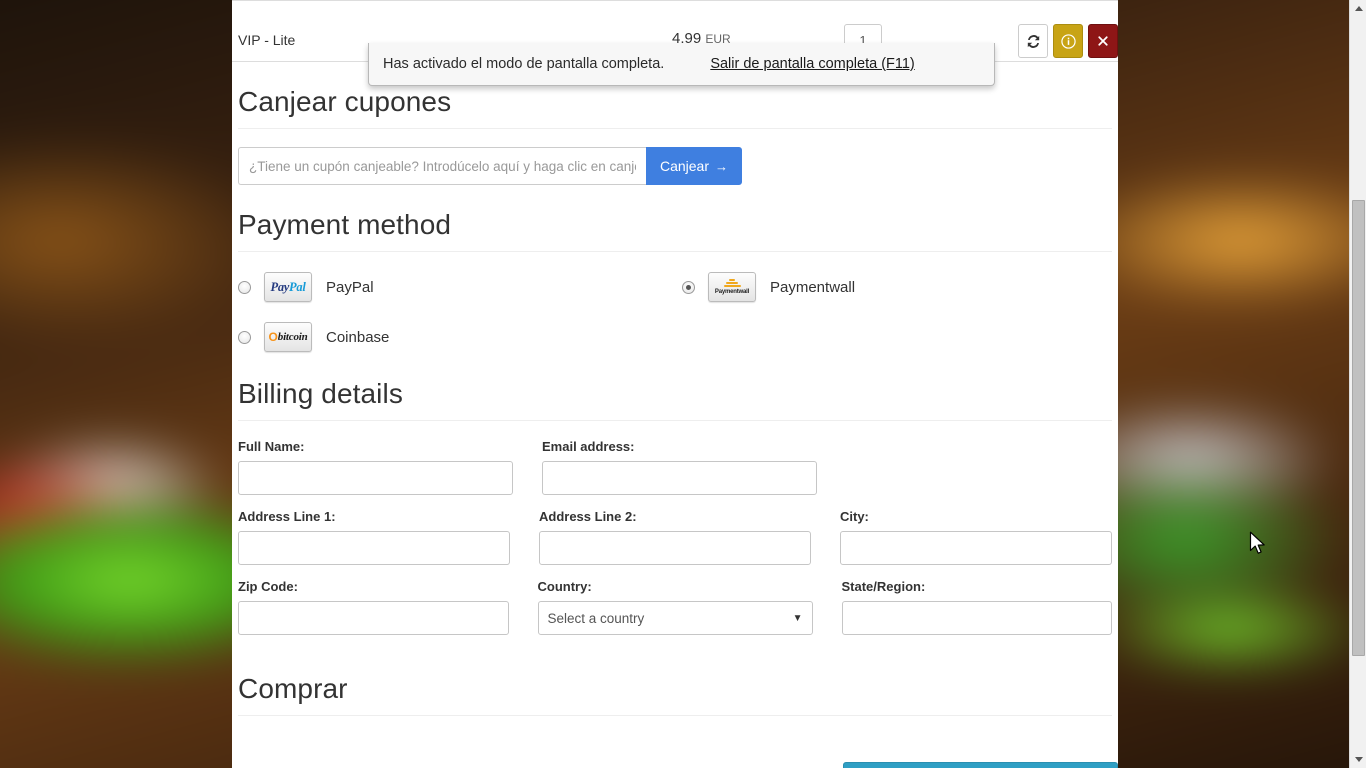 This screenshot has width=1366, height=768. I want to click on payment-method-title: Payment method, so click(345, 224).